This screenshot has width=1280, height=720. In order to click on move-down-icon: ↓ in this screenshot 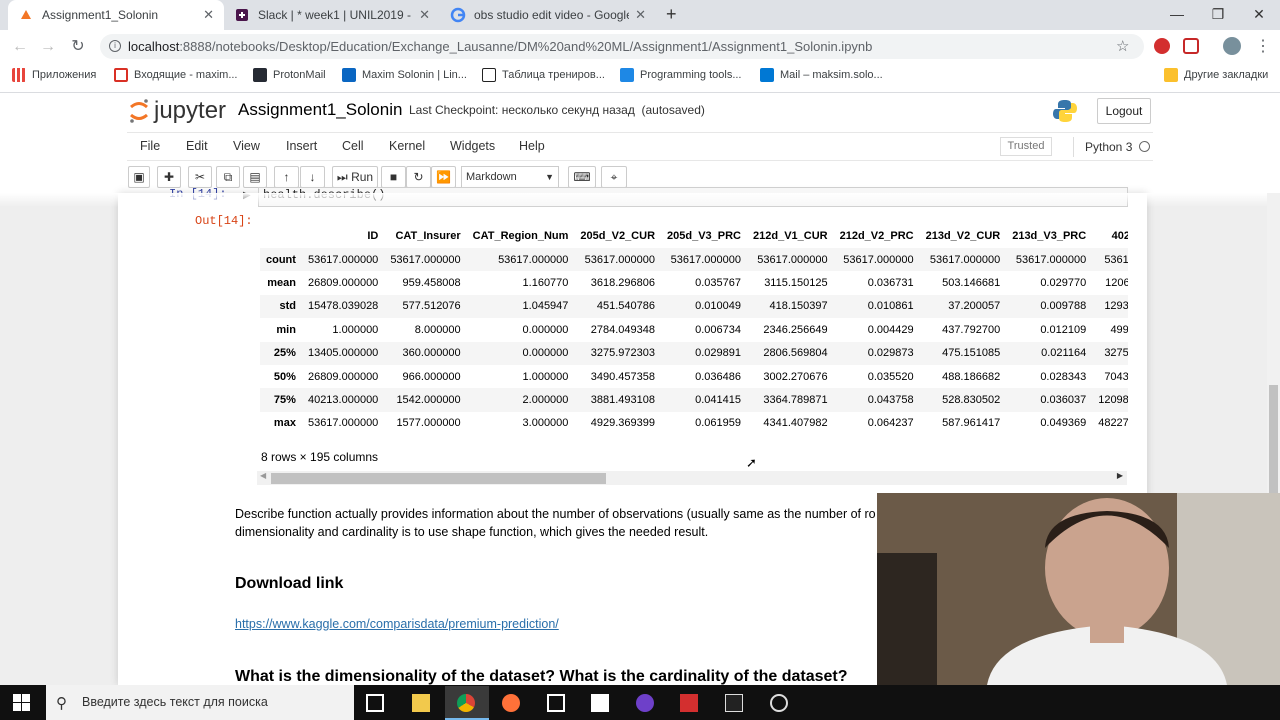, I will do `click(312, 177)`.